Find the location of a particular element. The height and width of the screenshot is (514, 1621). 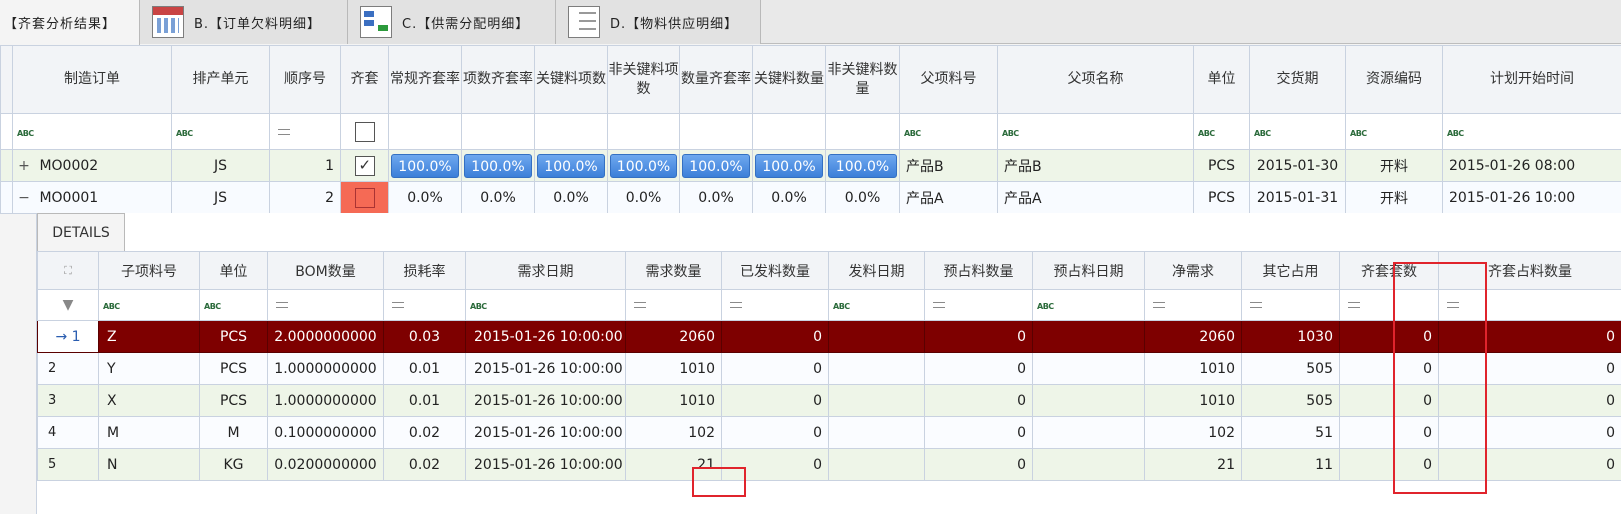

incomplete-cell is located at coordinates (364, 197).